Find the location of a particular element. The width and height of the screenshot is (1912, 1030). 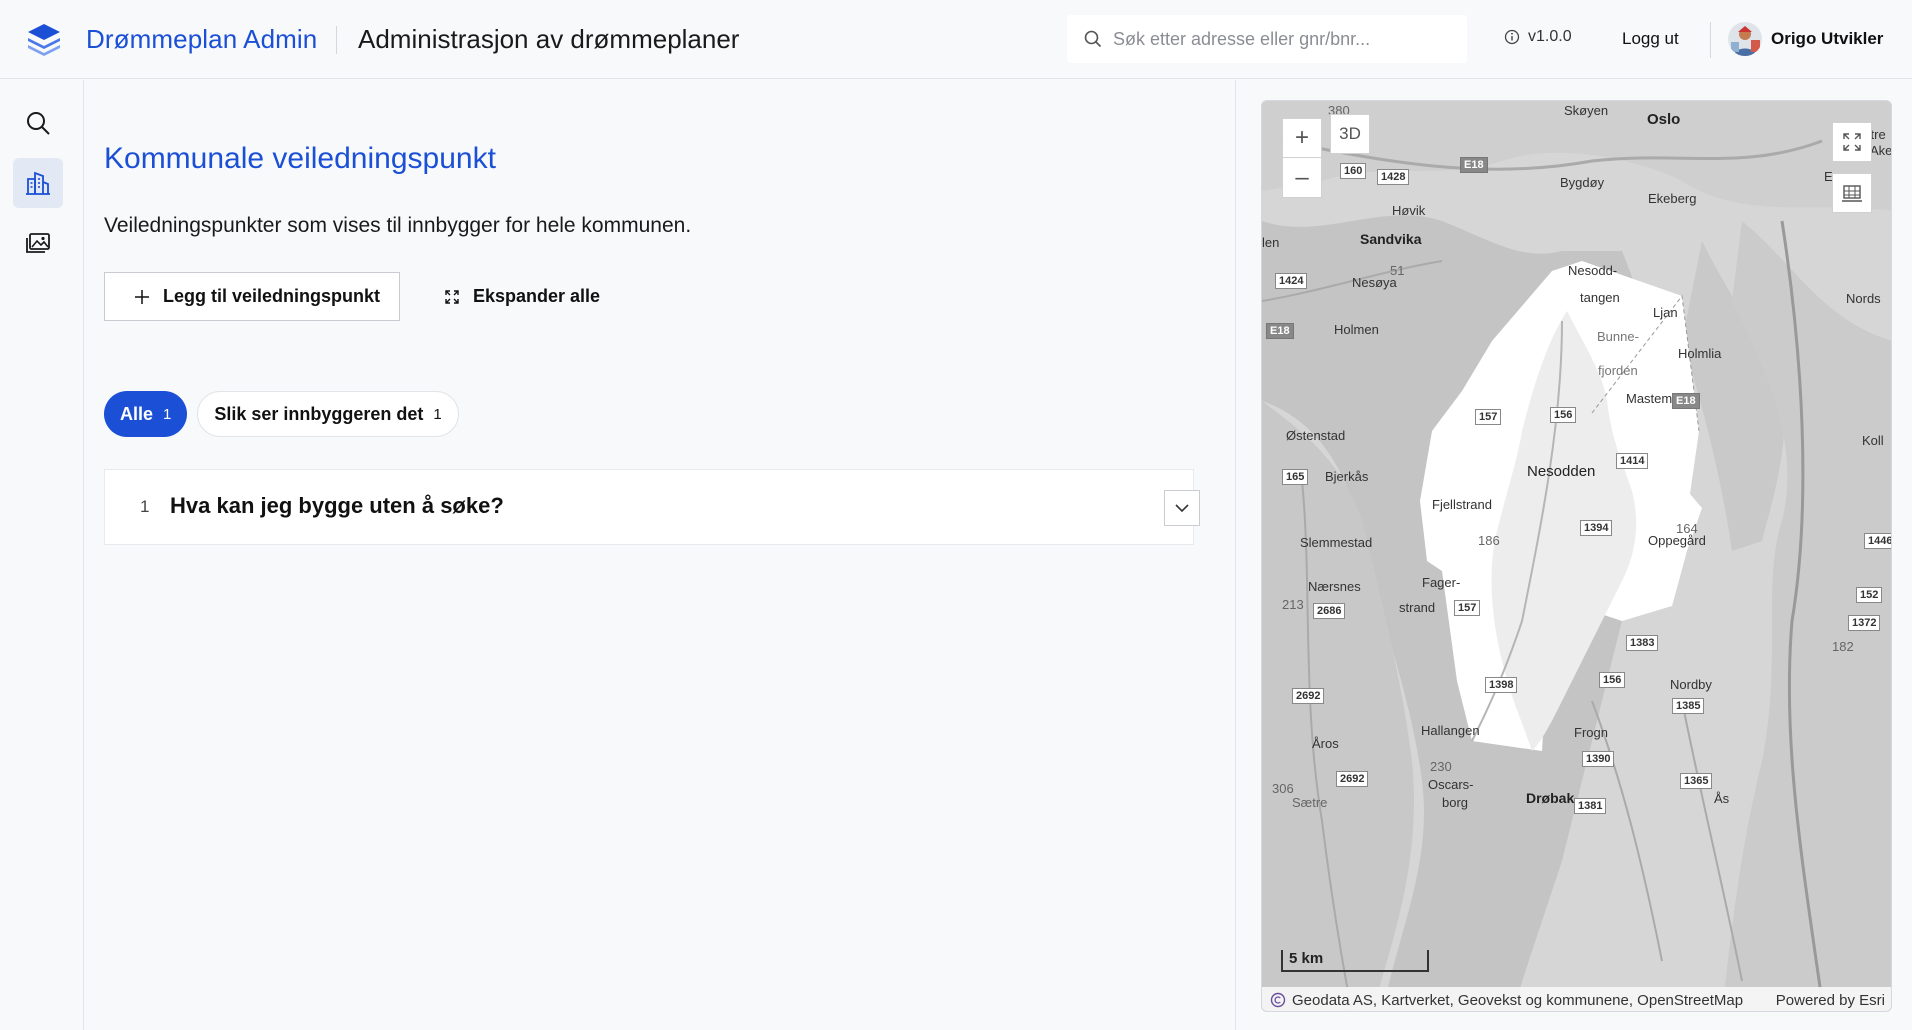

road-shield: 1383 is located at coordinates (1642, 643).